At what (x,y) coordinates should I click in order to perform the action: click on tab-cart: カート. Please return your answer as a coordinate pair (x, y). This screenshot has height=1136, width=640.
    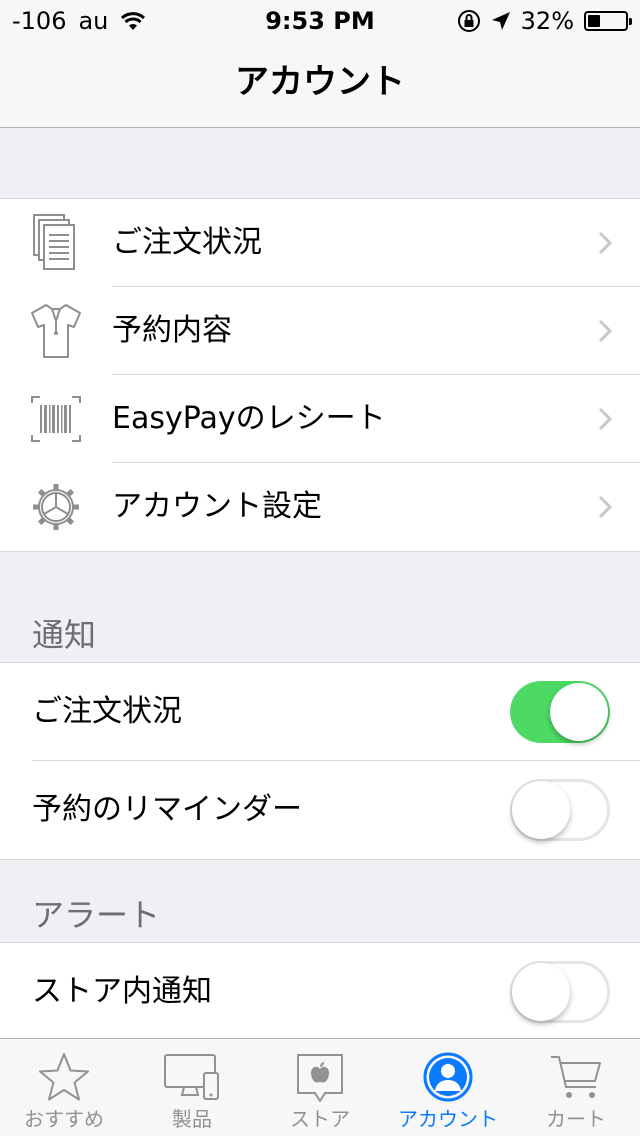
    Looking at the image, I should click on (576, 1087).